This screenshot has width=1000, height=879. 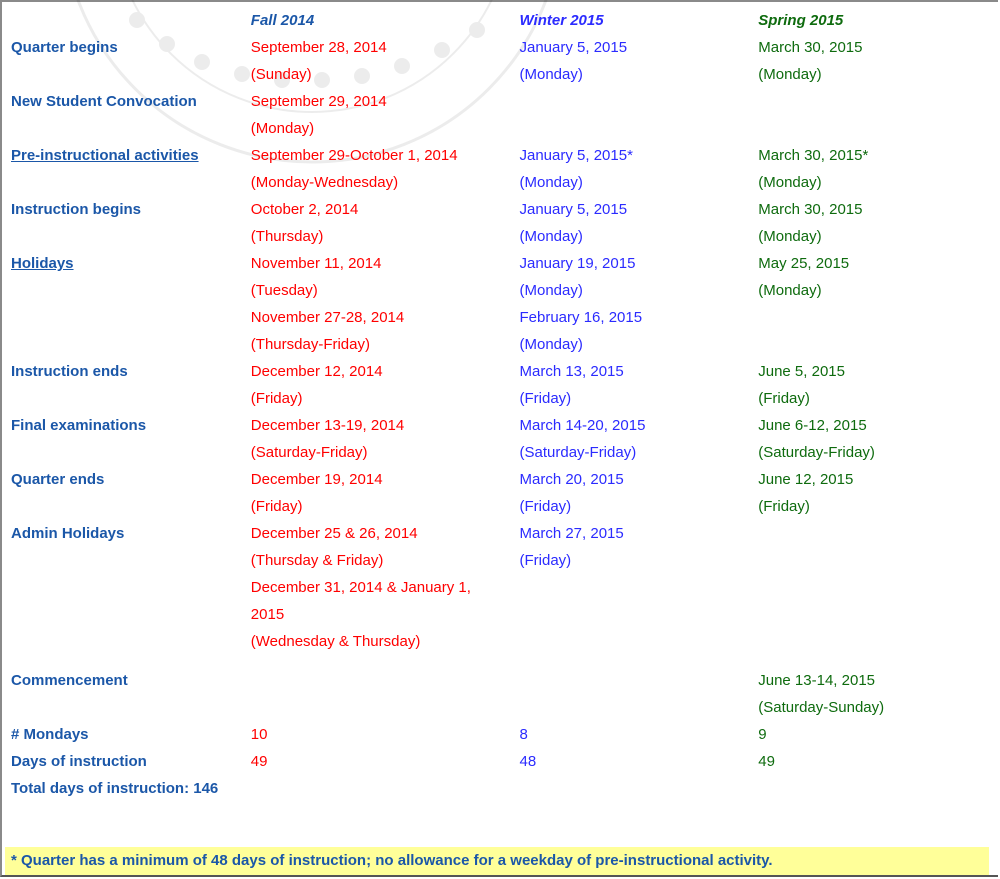 I want to click on fall-cell: October 2, 2014 (Thursday), so click(x=385, y=223).